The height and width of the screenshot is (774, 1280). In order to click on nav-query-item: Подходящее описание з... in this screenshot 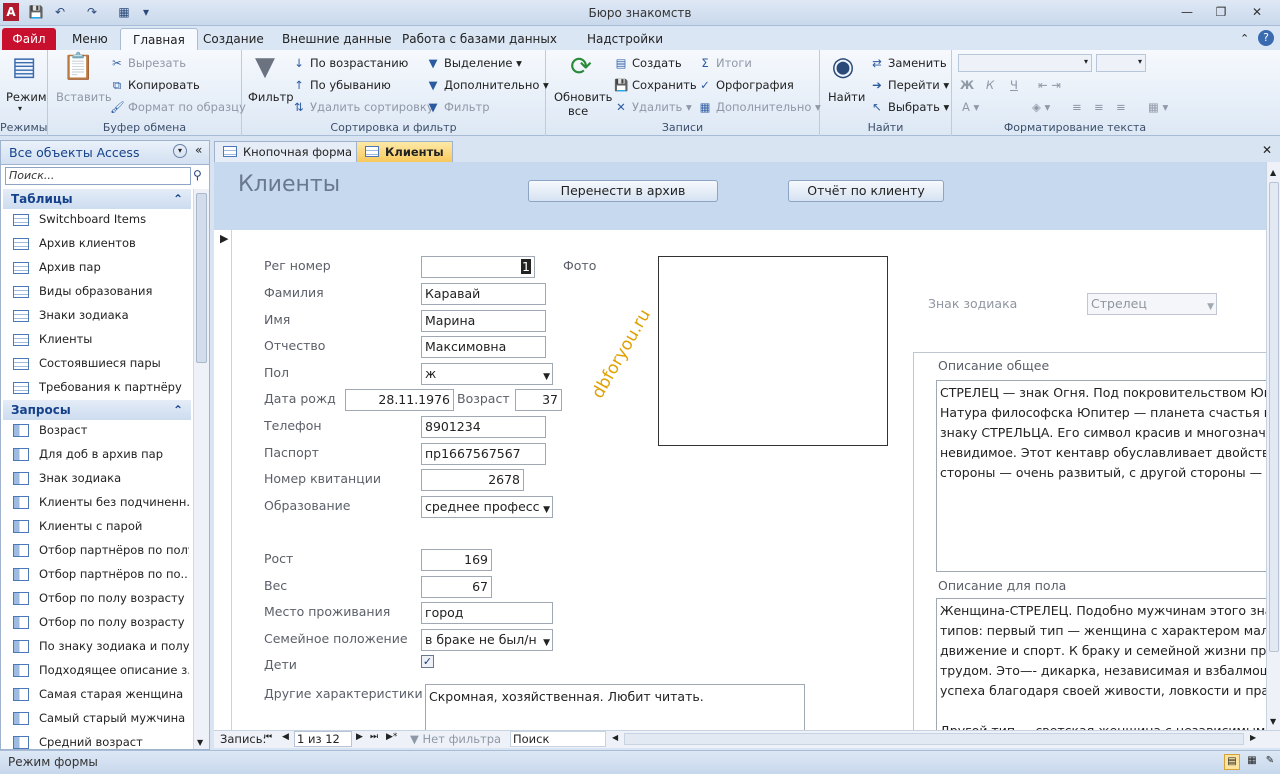, I will do `click(101, 670)`.